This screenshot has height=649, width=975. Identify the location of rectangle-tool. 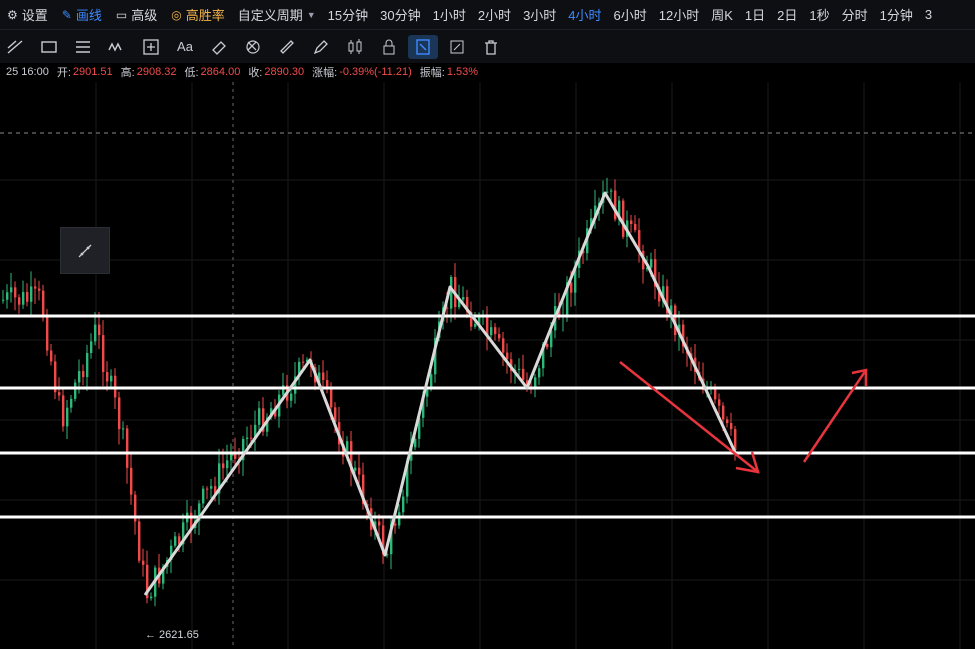
(49, 47).